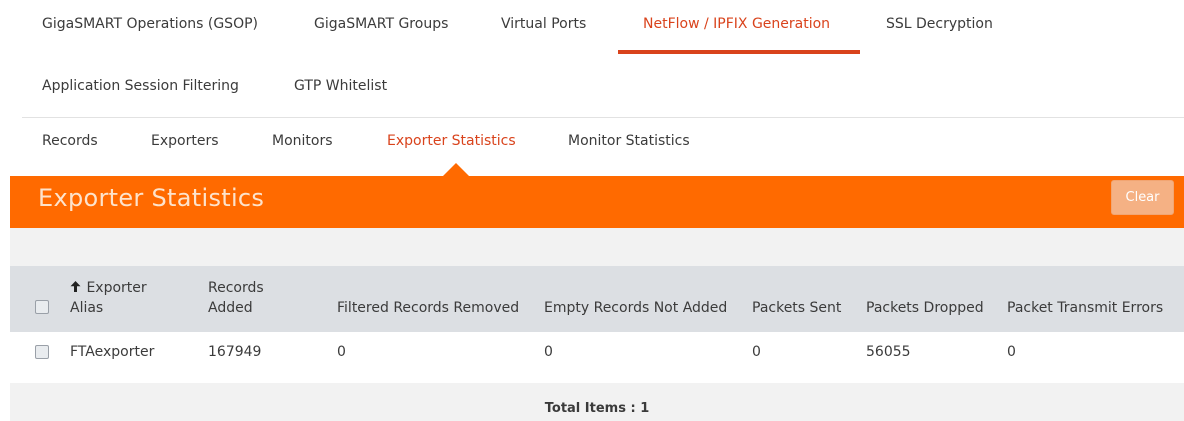 This screenshot has width=1184, height=421. Describe the element at coordinates (548, 352) in the screenshot. I see `cell-empty-records-not-added: 0` at that location.